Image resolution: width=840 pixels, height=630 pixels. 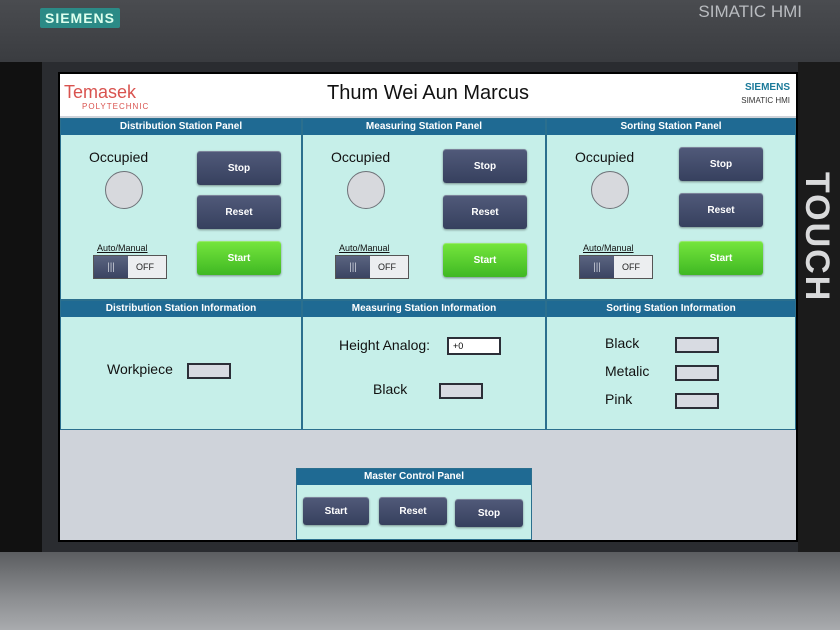 What do you see at coordinates (181, 309) in the screenshot?
I see `panel-header: Distribution Station Information` at bounding box center [181, 309].